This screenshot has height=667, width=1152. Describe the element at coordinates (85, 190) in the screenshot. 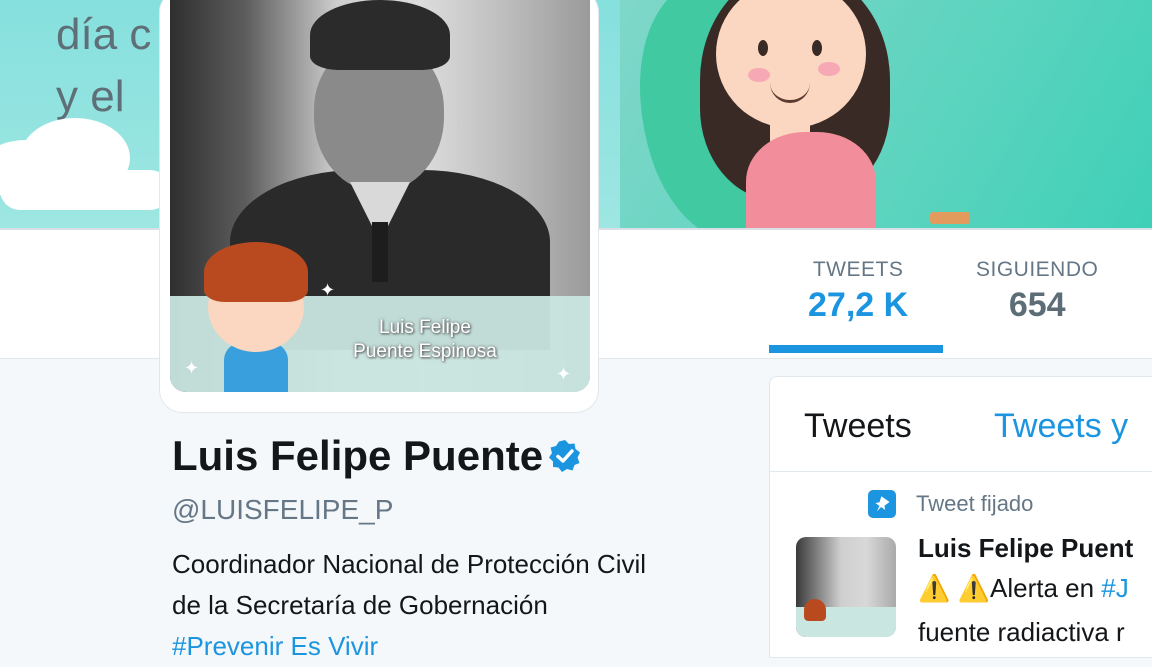

I see `cloud-shape` at that location.